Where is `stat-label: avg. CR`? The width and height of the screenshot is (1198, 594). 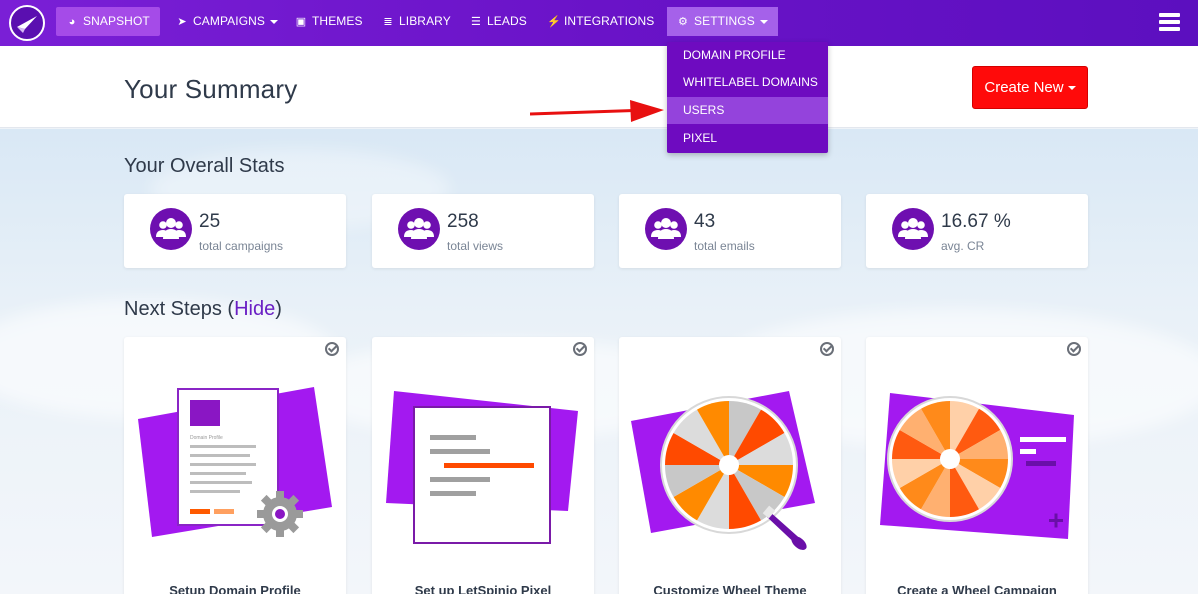
stat-label: avg. CR is located at coordinates (963, 246).